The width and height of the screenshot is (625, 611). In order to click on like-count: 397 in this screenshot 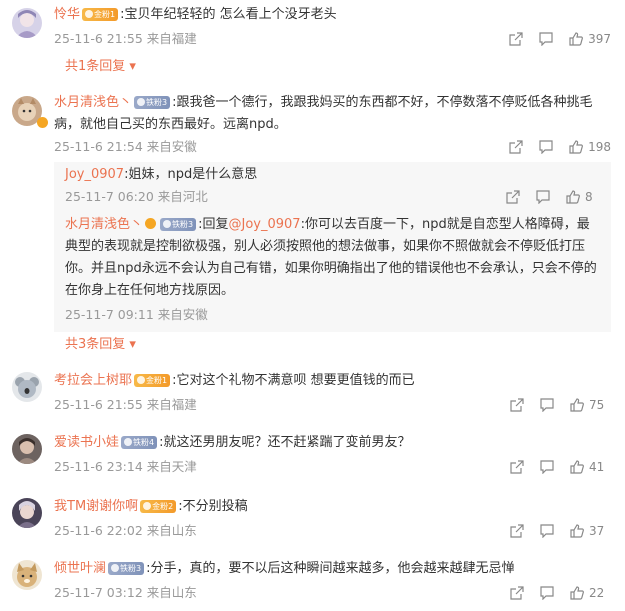, I will do `click(599, 39)`.